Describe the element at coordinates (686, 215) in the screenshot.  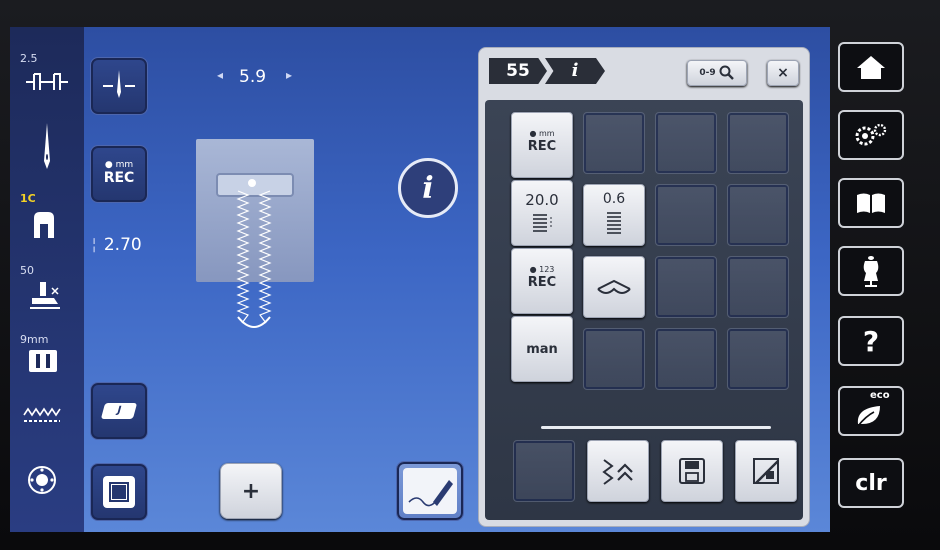
I see `option-r2c2` at that location.